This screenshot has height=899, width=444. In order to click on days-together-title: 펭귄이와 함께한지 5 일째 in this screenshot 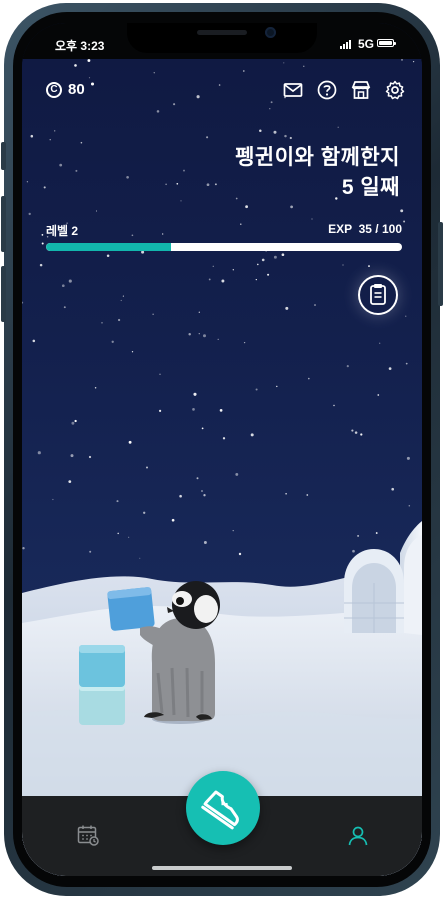, I will do `click(317, 173)`.